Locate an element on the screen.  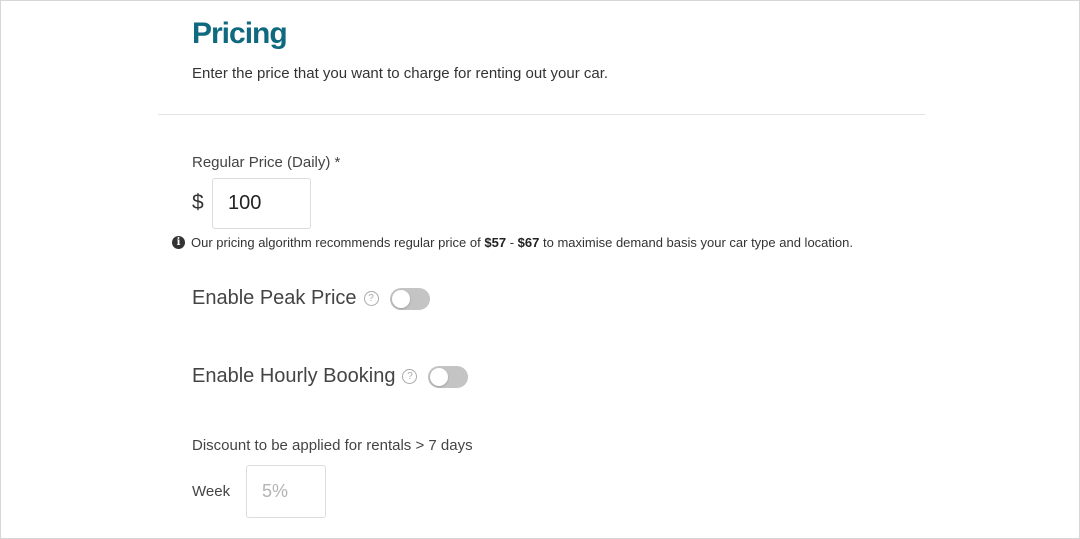
week-discount-input is located at coordinates (286, 491).